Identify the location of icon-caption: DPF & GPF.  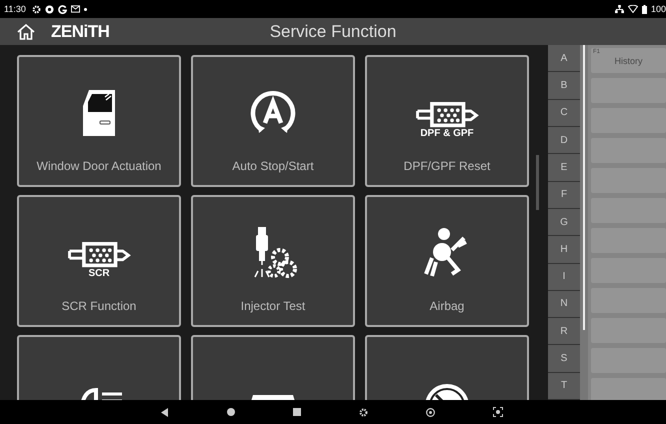
(447, 133).